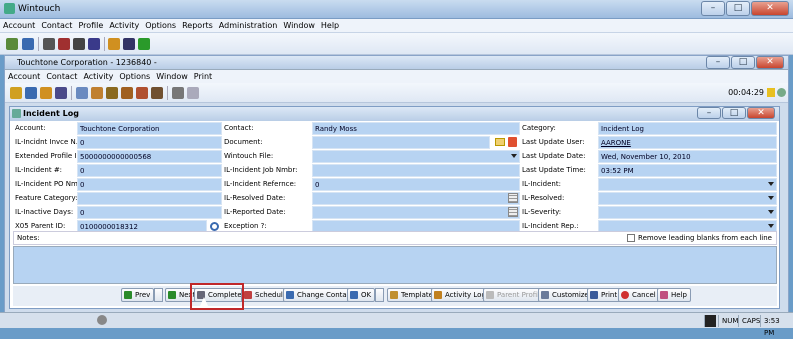  Describe the element at coordinates (379, 295) in the screenshot. I see `ok-dropdown-button` at that location.